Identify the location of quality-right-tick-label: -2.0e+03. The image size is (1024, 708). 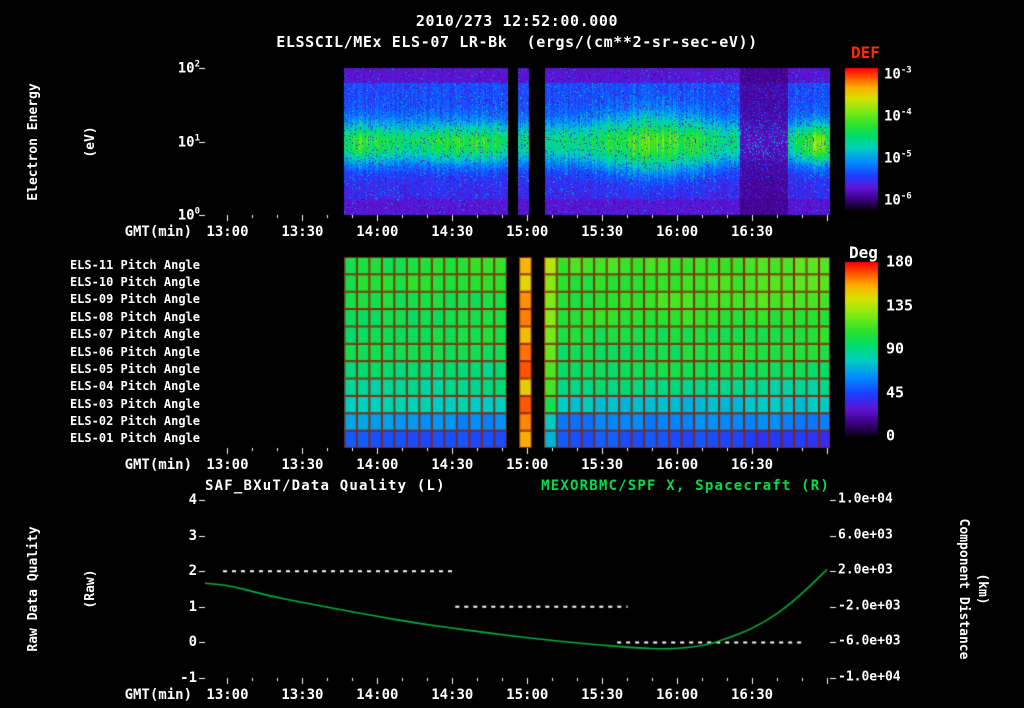
(869, 606).